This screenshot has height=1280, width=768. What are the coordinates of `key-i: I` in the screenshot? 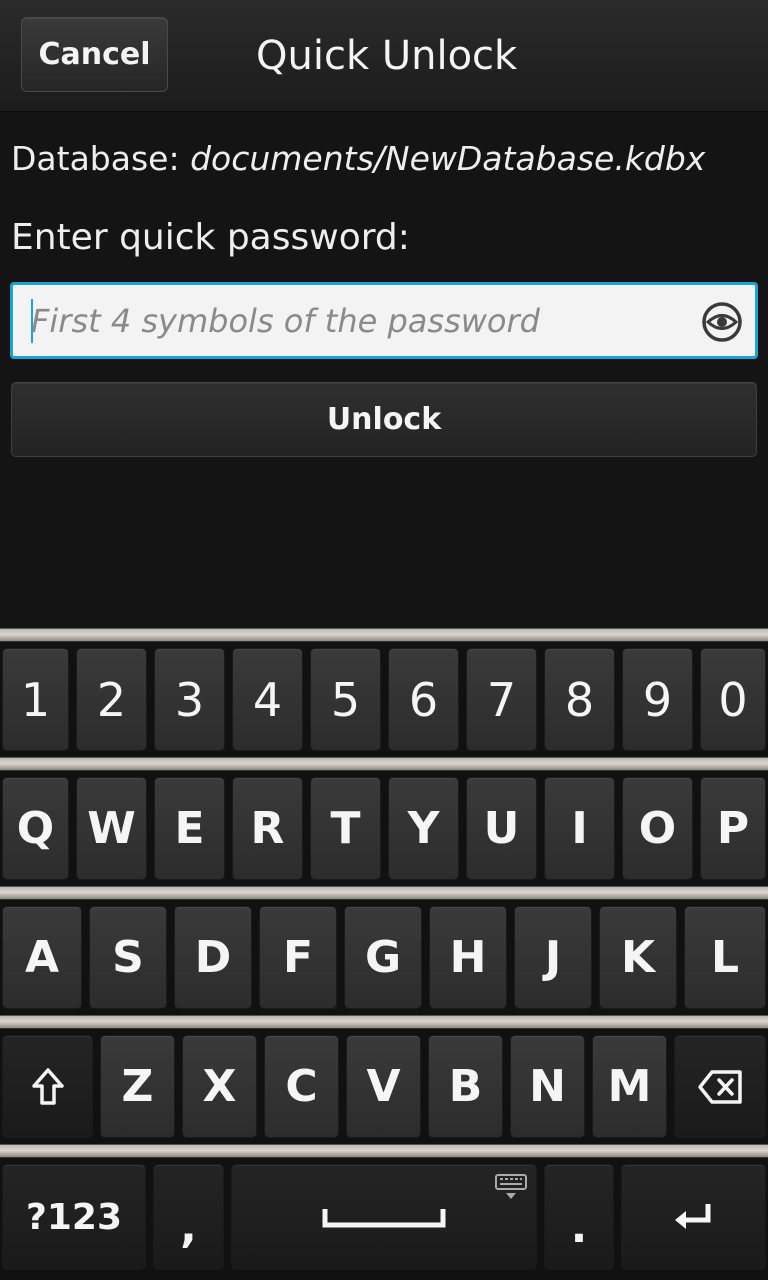 It's located at (579, 828).